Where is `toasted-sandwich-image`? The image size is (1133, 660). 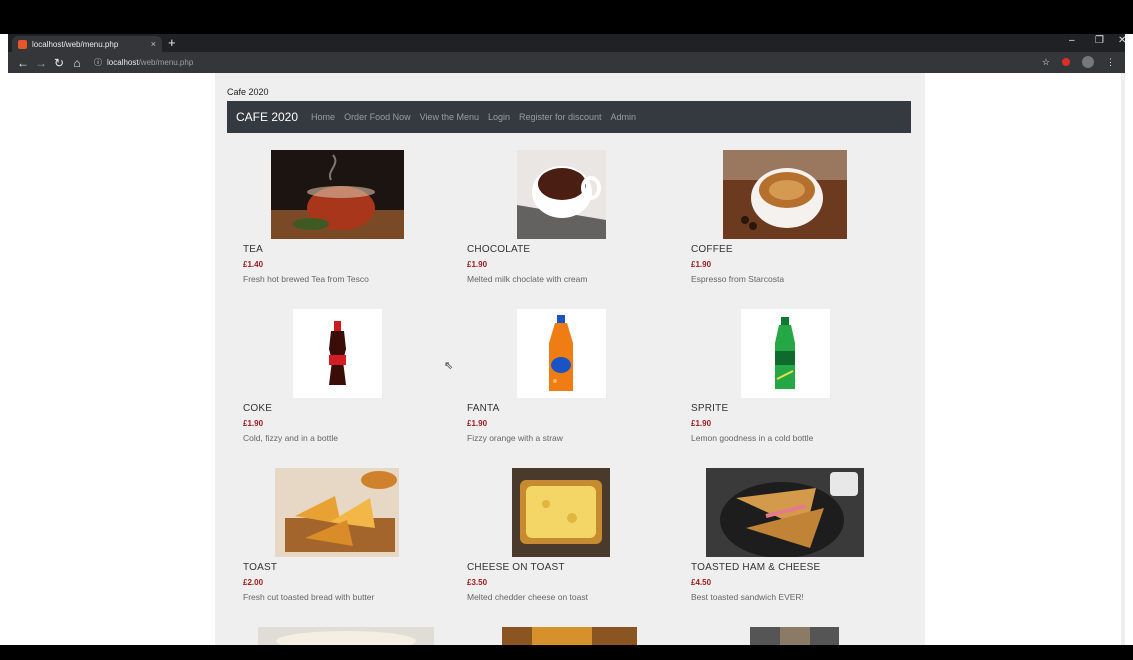
toasted-sandwich-image is located at coordinates (785, 512).